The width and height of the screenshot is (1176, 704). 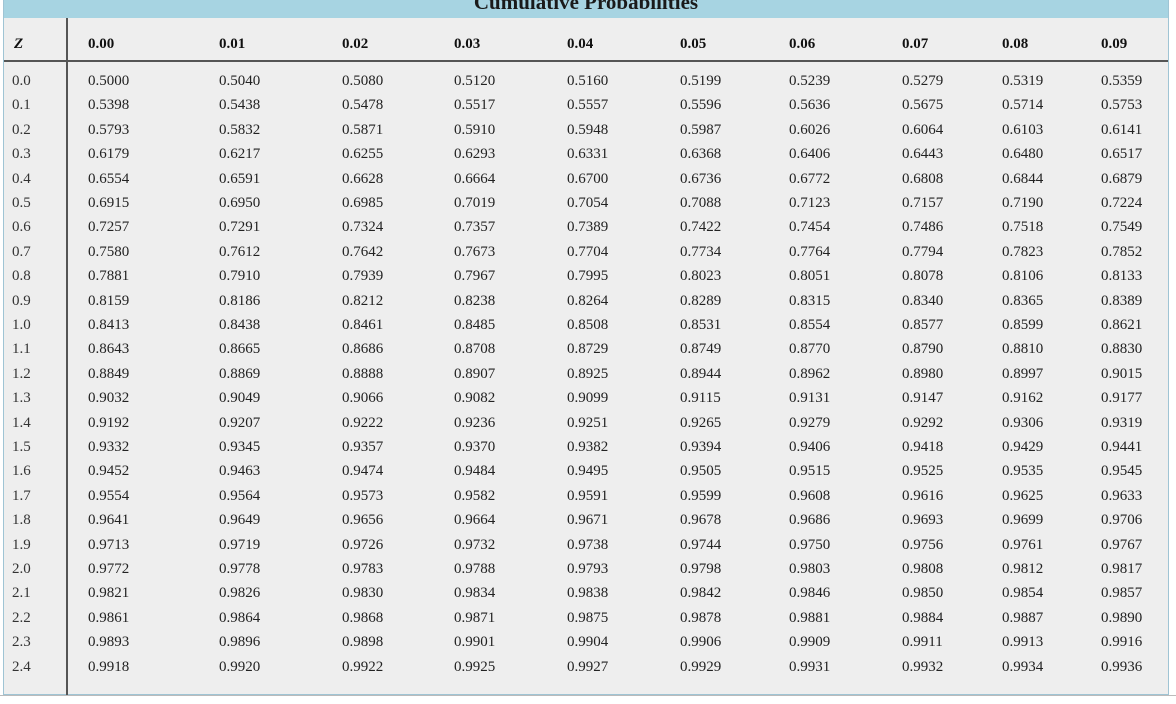 What do you see at coordinates (923, 422) in the screenshot?
I see `probability-cell: 0.9292` at bounding box center [923, 422].